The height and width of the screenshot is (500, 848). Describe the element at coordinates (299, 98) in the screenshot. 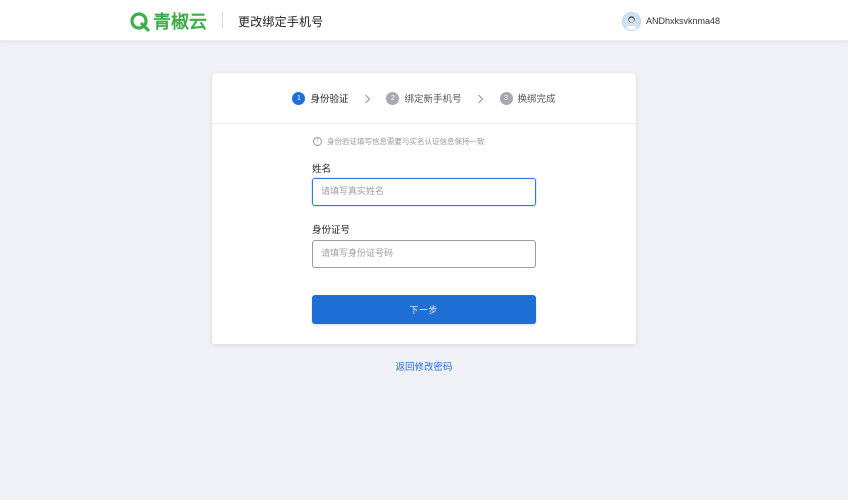

I see `step-number: 1` at that location.